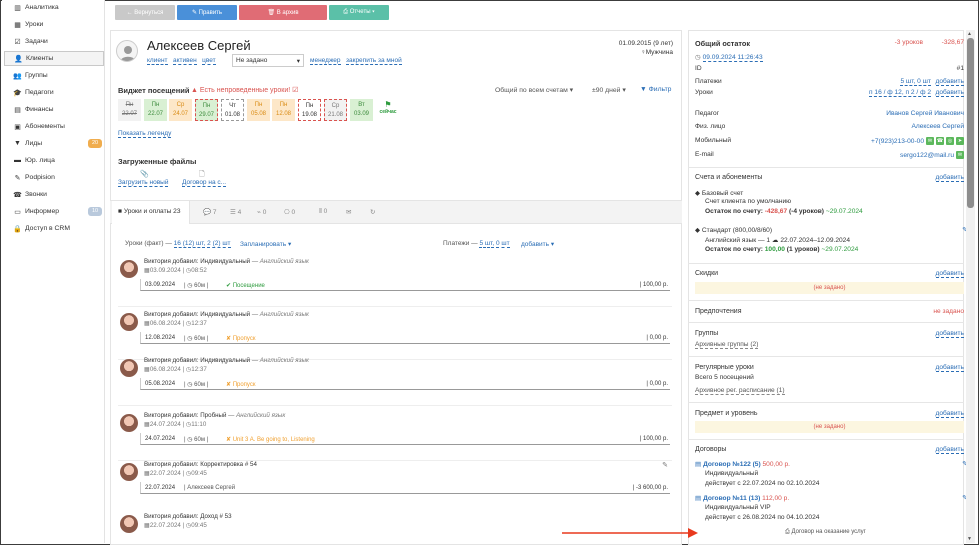  What do you see at coordinates (374, 61) in the screenshot?
I see `pin-to-me-link: закрепить за мной` at bounding box center [374, 61].